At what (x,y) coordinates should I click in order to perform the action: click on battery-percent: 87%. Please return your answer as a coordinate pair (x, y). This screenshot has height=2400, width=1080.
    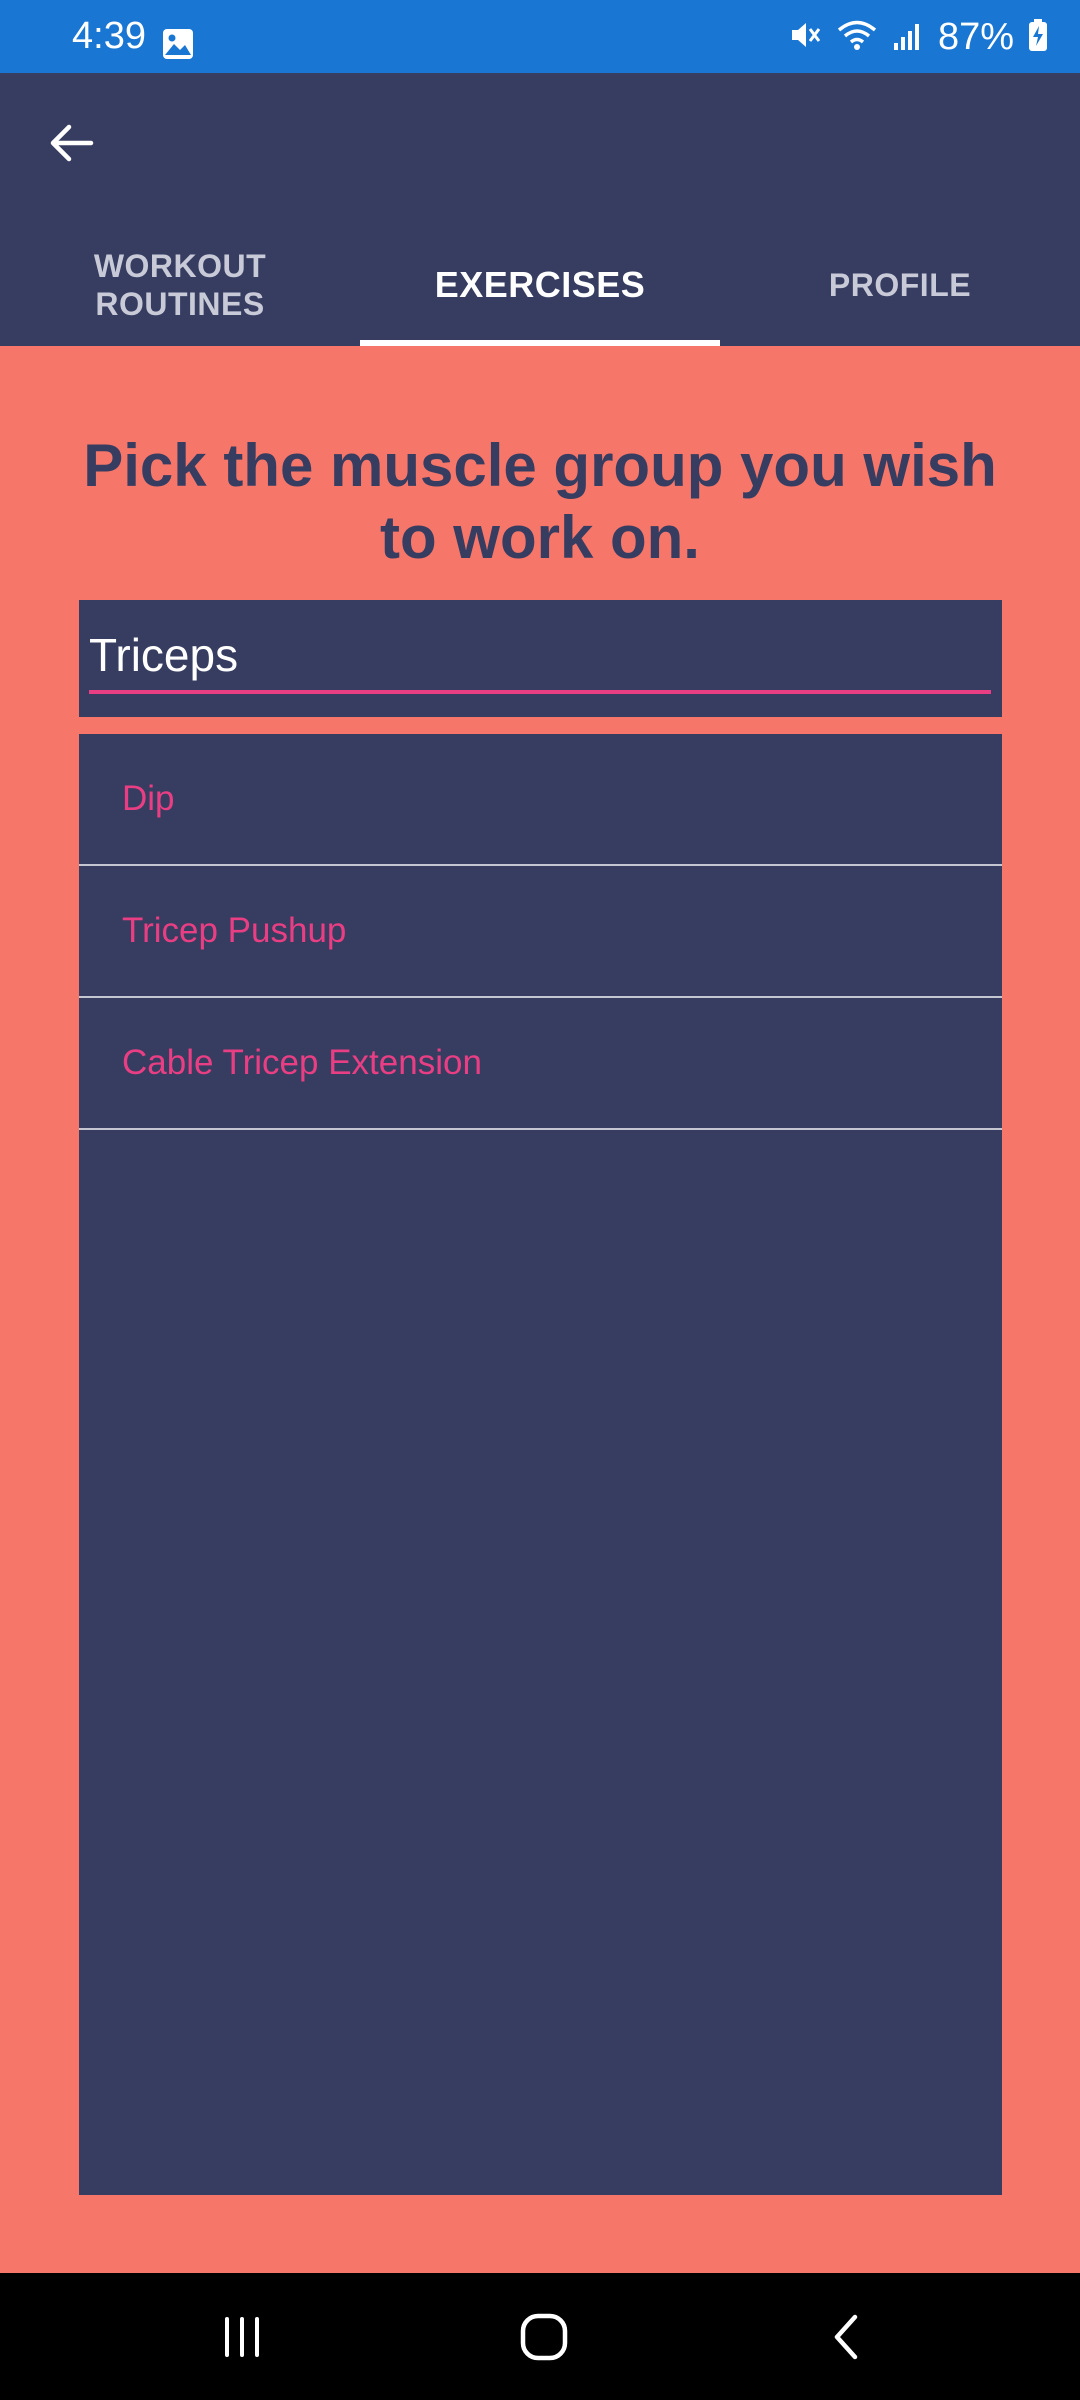
    Looking at the image, I should click on (975, 37).